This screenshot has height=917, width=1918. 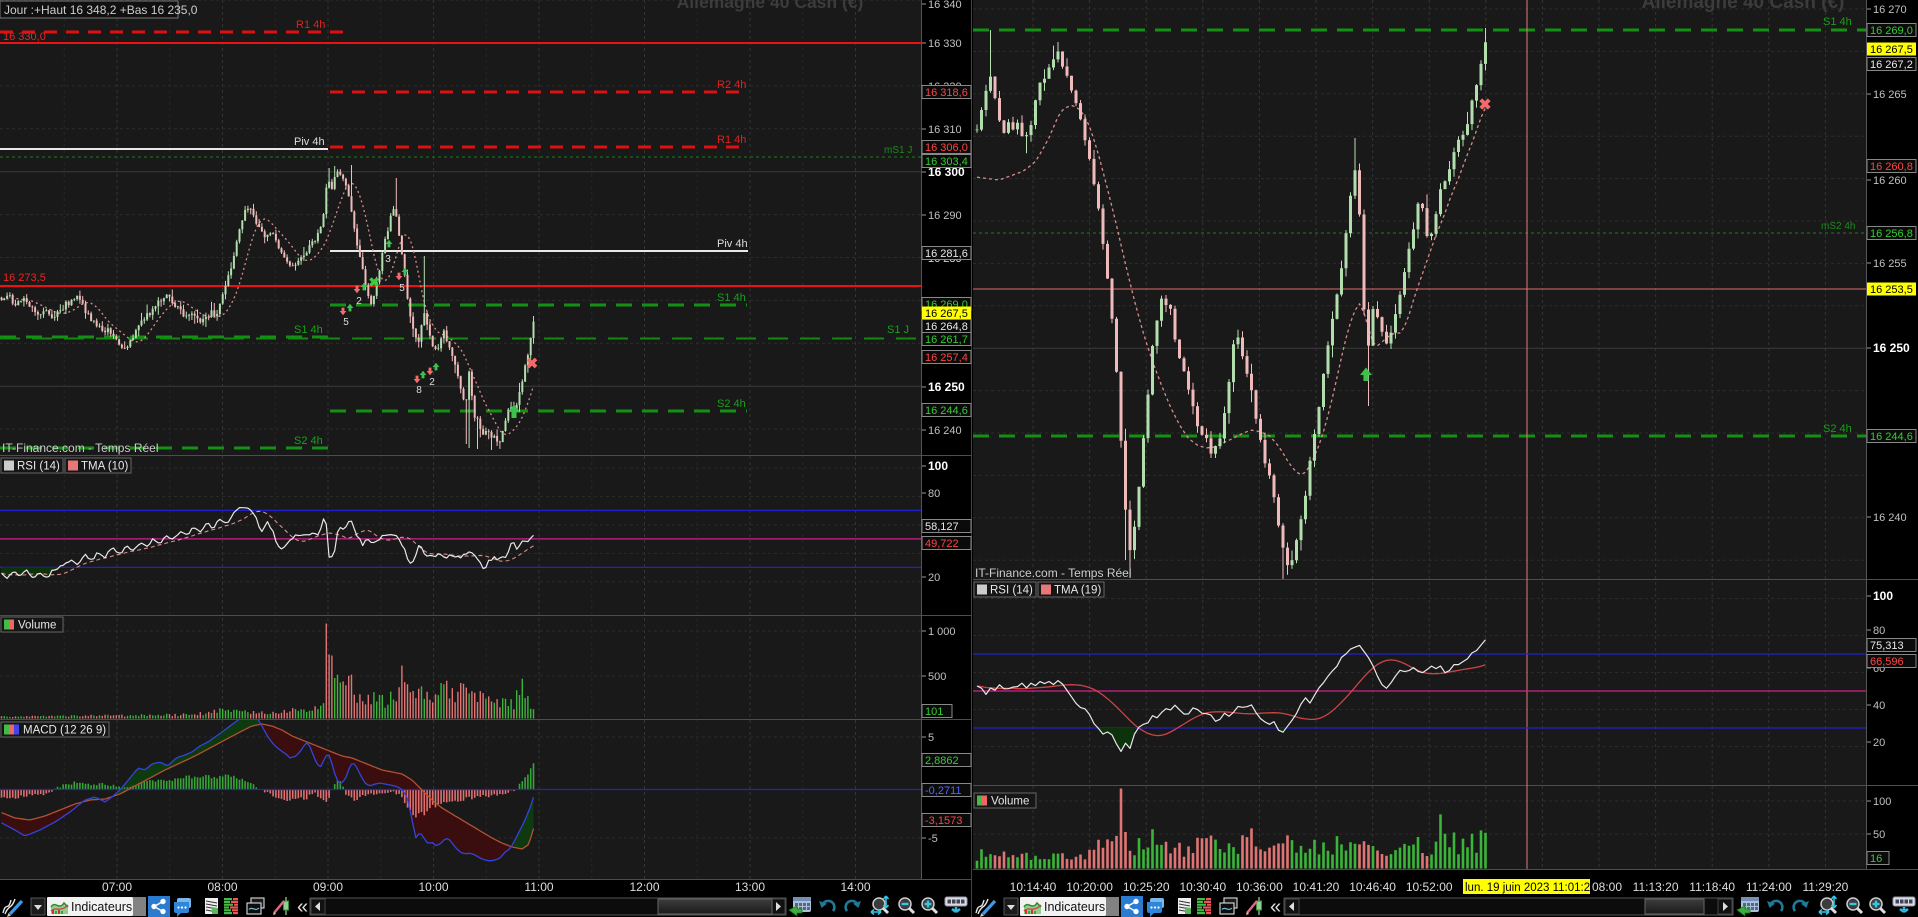 I want to click on svg-text: 13:00, so click(x=750, y=887).